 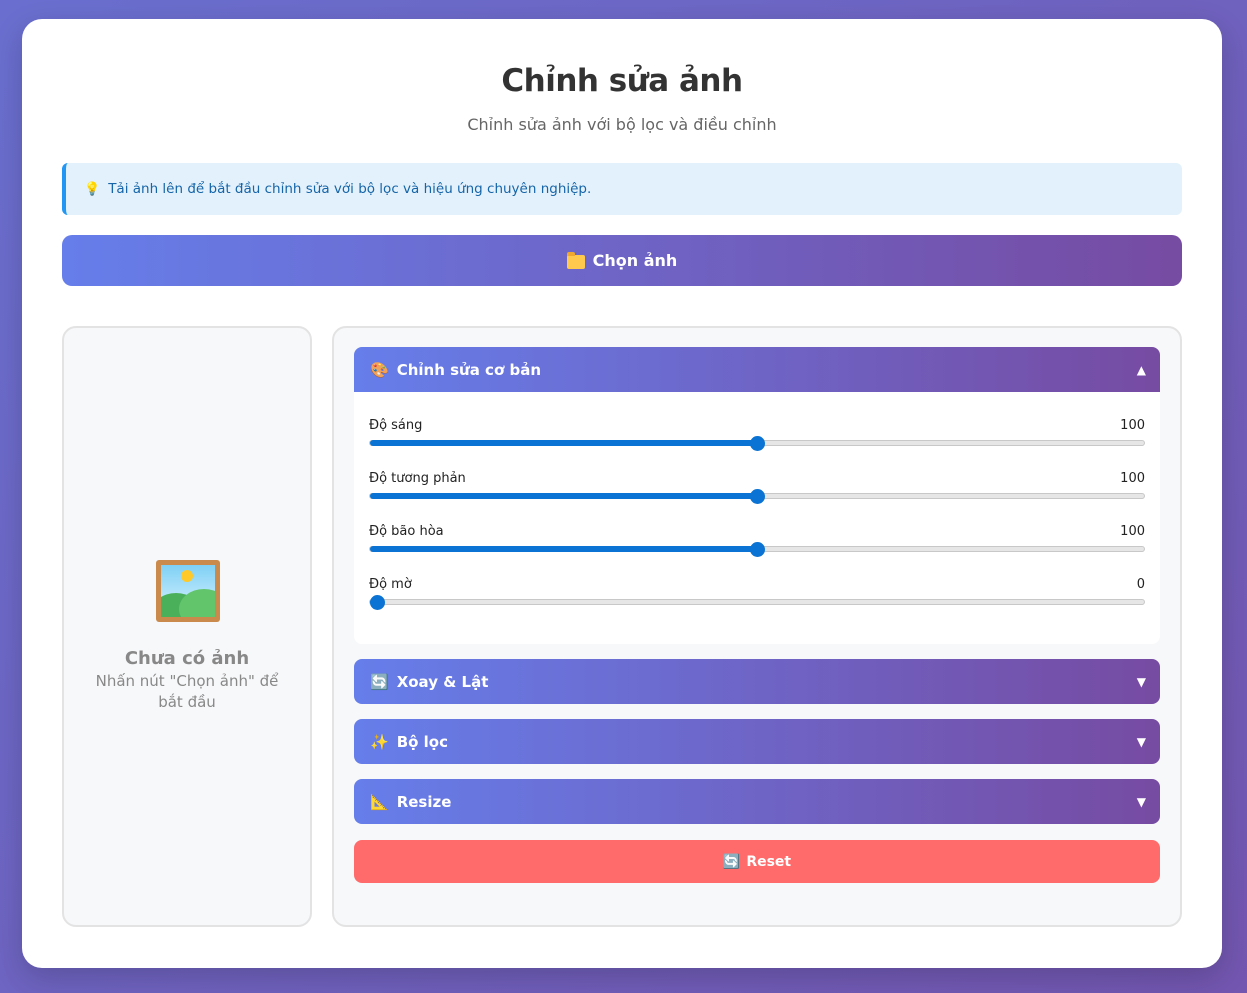 What do you see at coordinates (575, 260) in the screenshot?
I see `folder-icon` at bounding box center [575, 260].